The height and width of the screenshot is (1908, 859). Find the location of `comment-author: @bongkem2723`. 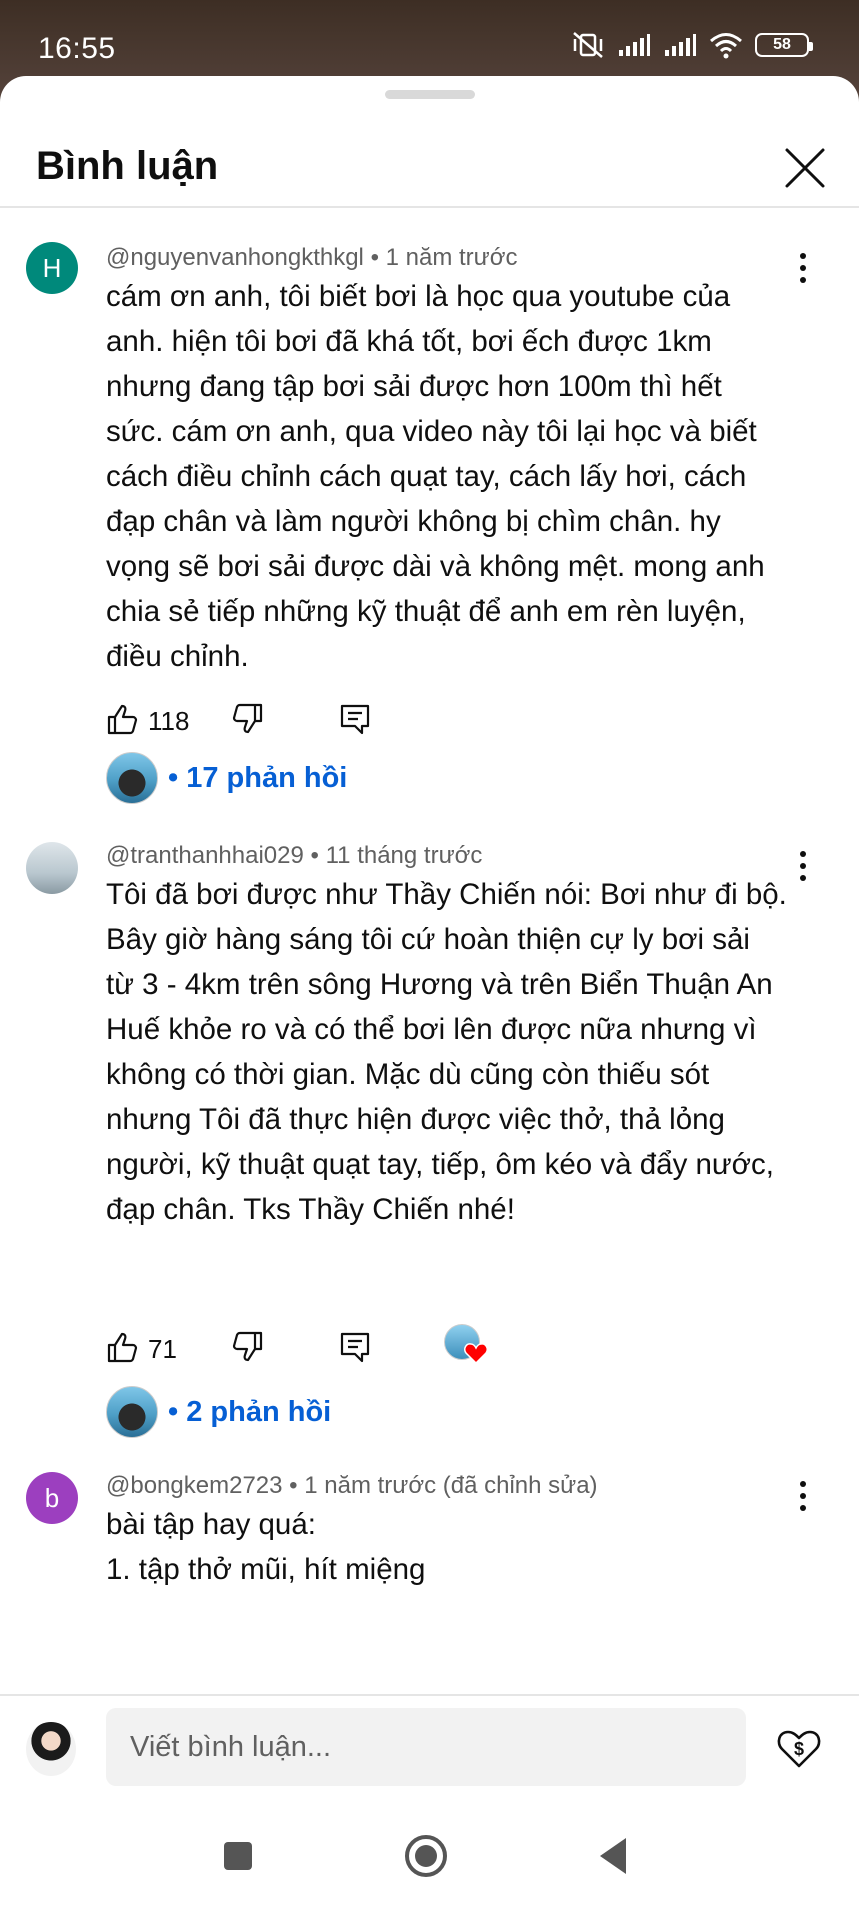

comment-author: @bongkem2723 is located at coordinates (194, 1485).